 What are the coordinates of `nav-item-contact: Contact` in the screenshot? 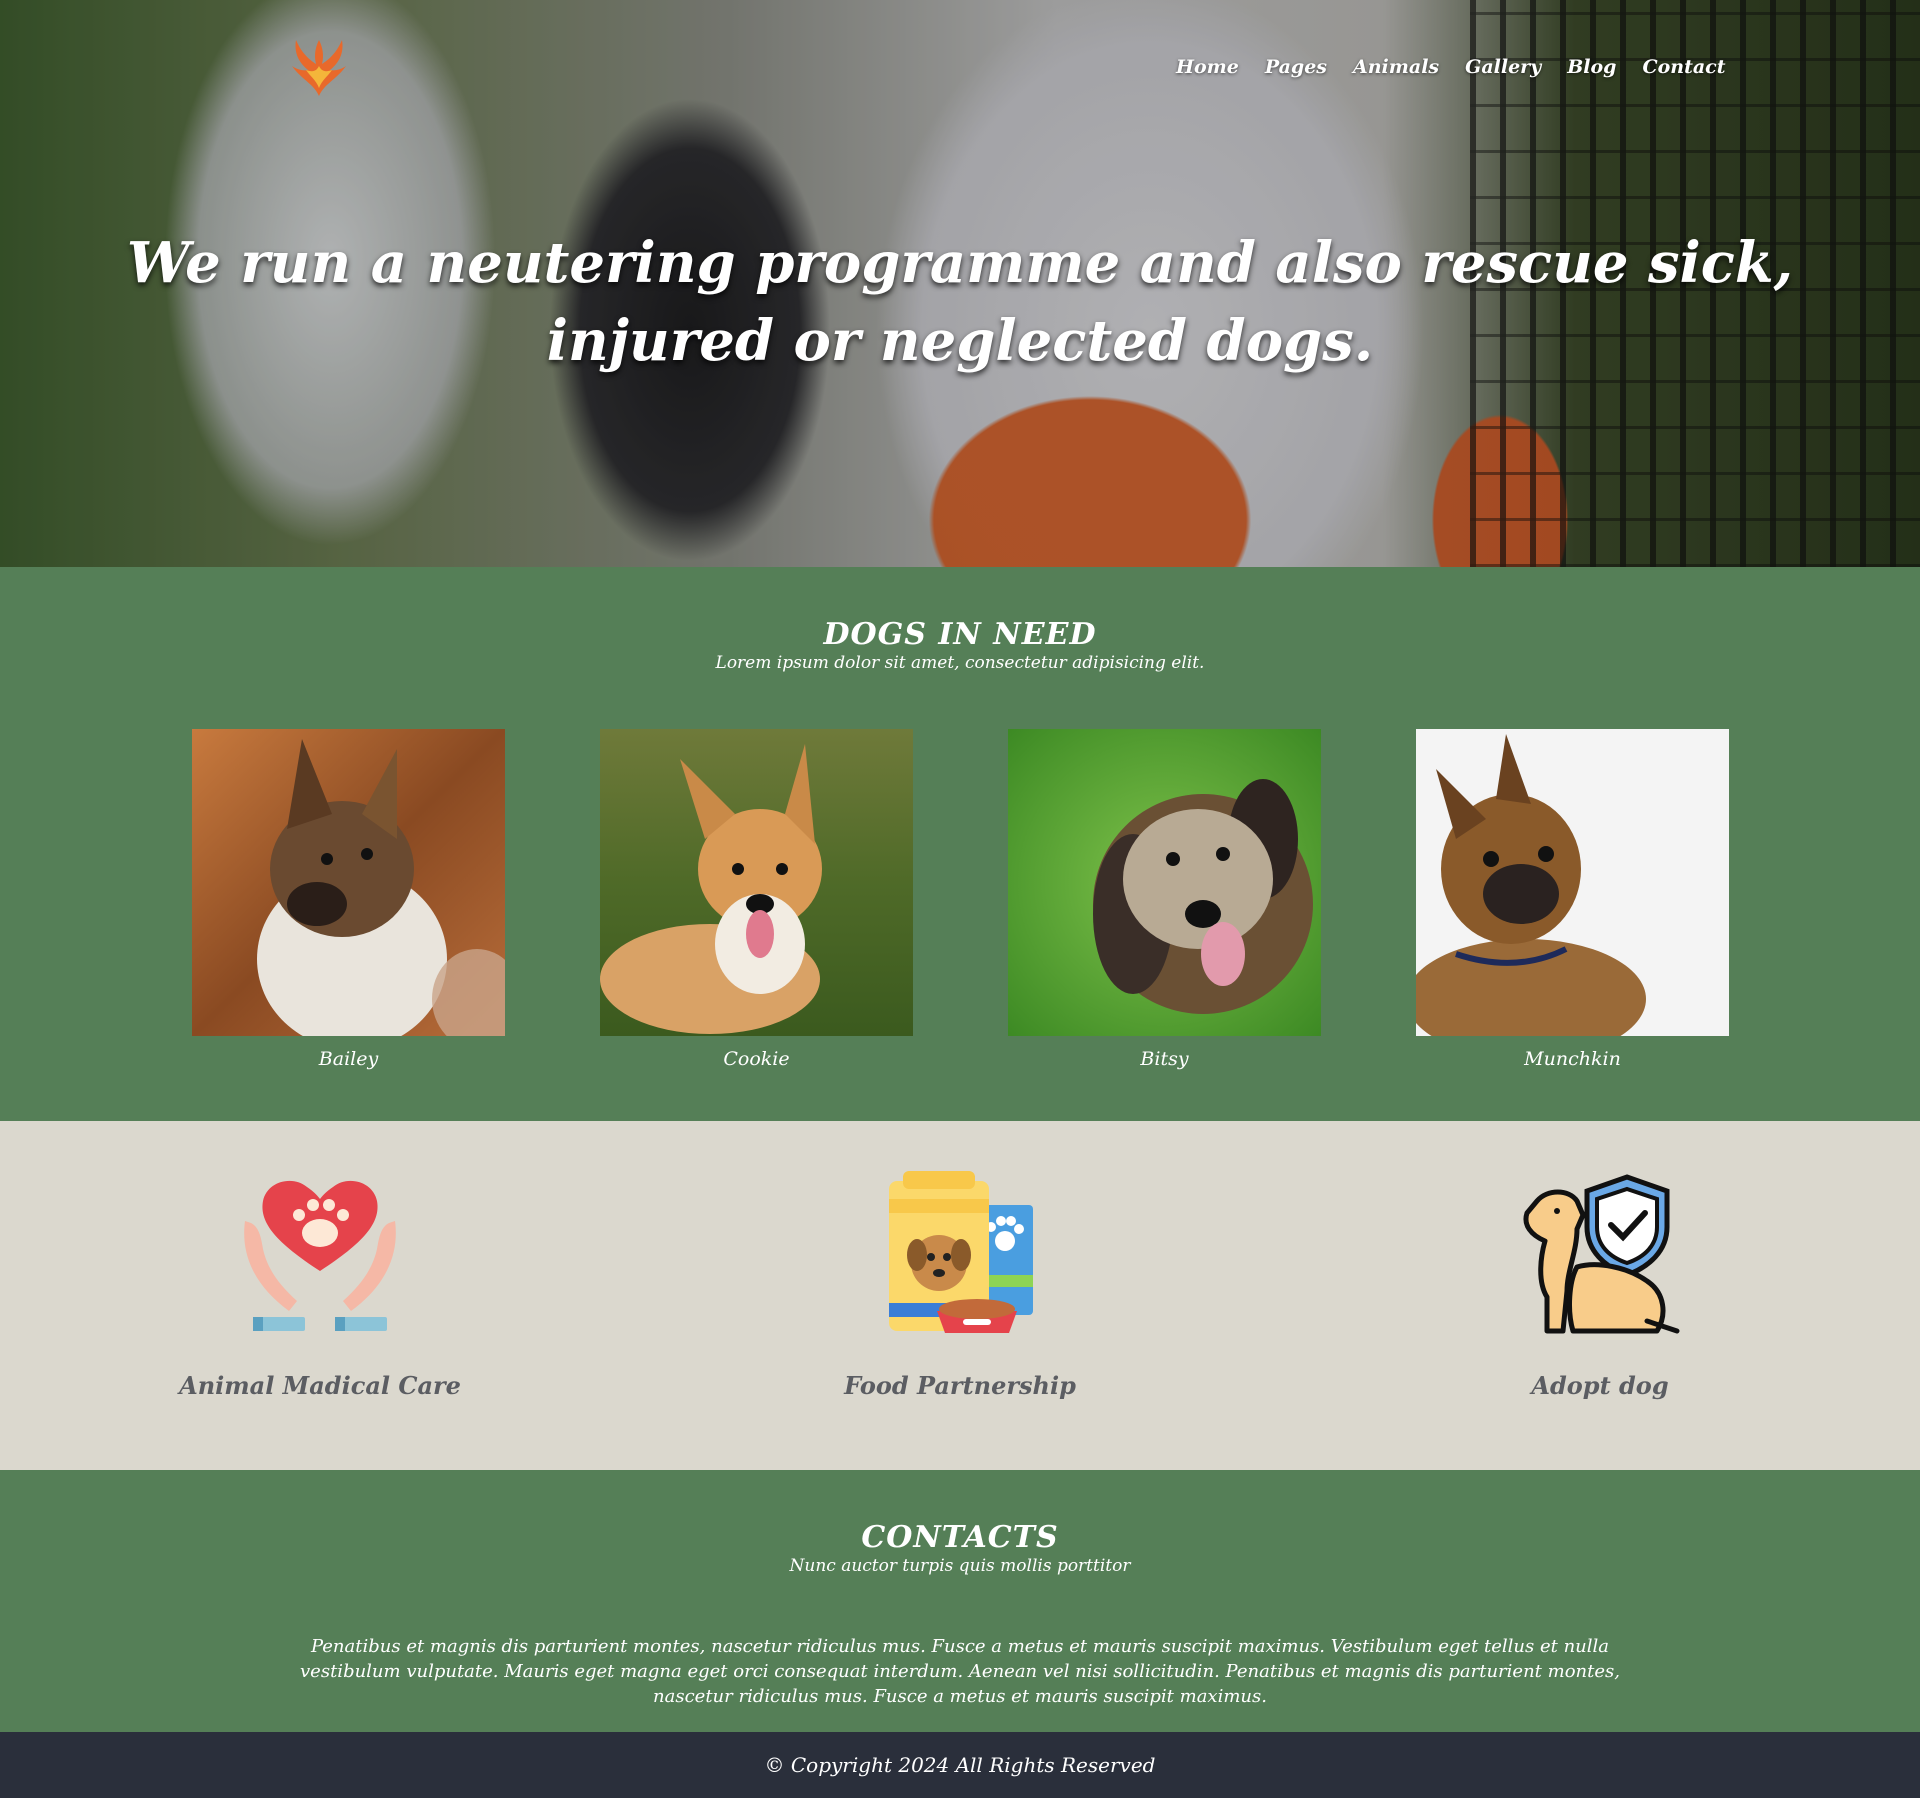 It's located at (1683, 67).